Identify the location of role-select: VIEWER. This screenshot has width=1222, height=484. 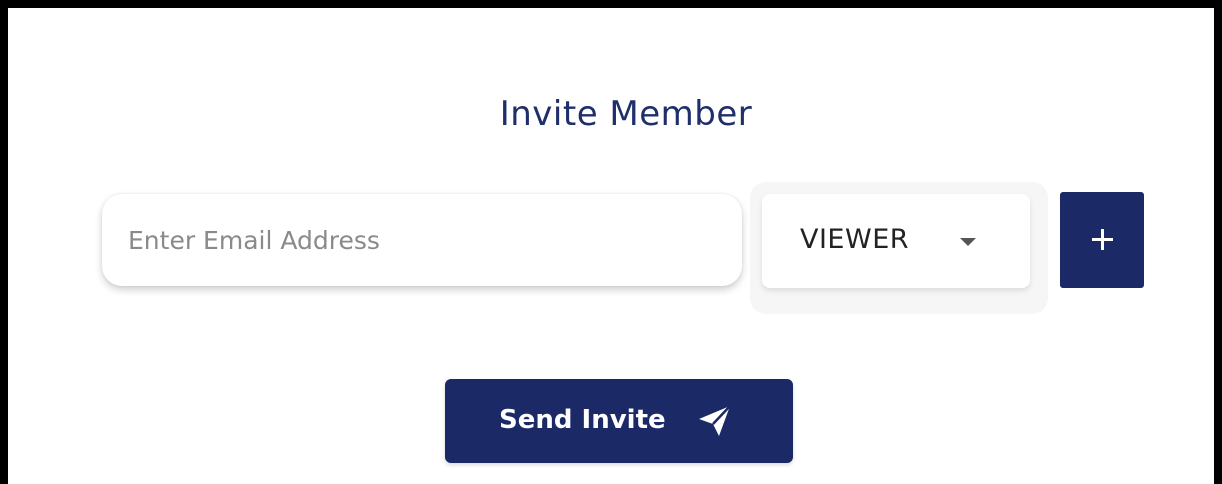
(896, 241).